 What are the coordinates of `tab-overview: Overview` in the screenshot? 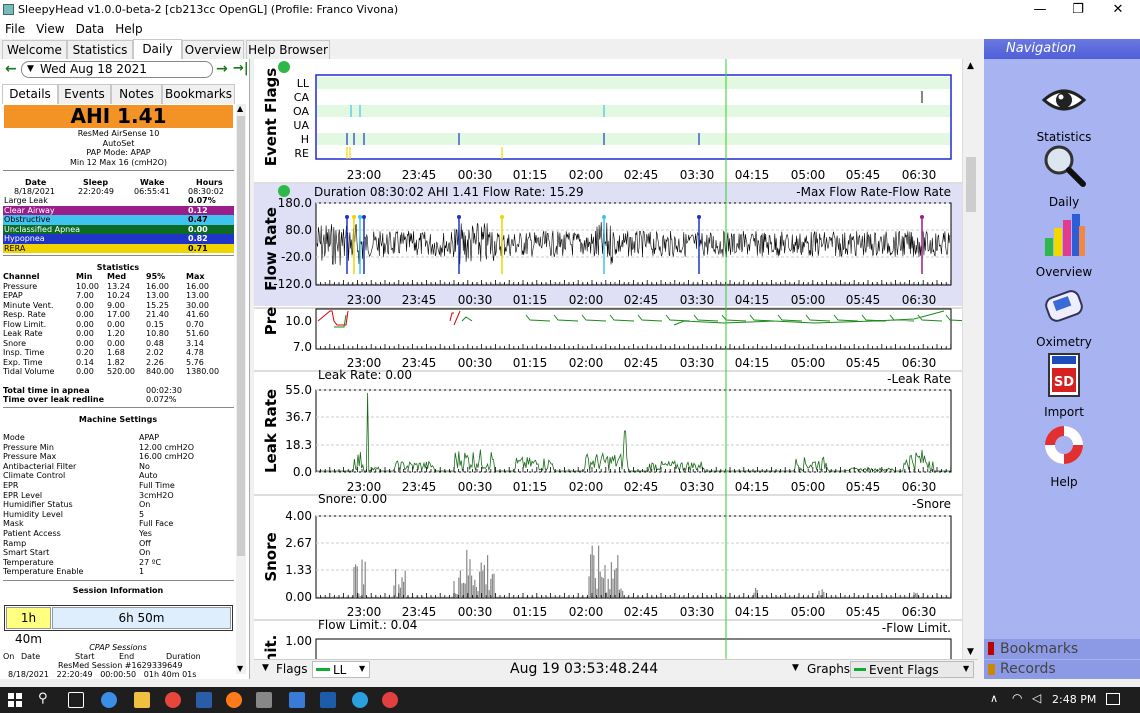 It's located at (213, 49).